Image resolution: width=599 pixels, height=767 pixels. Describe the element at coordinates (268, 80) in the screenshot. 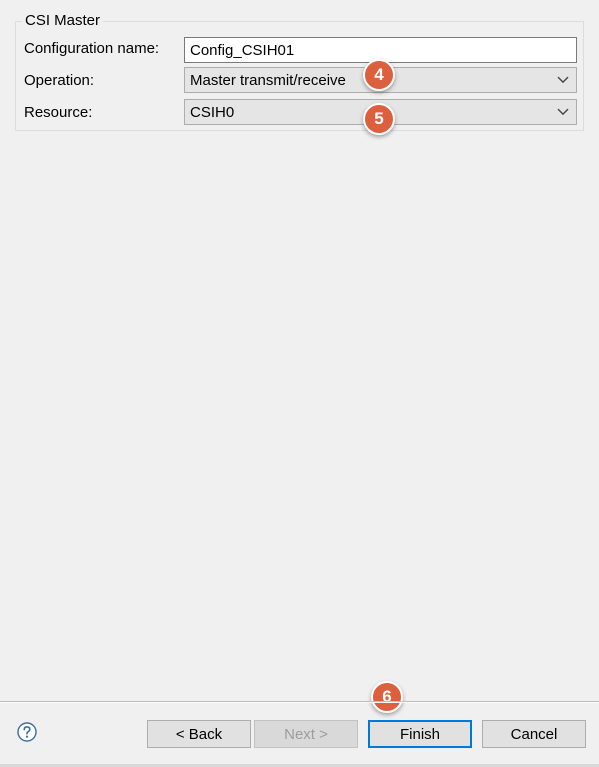

I see `operation-value: Master transmit/receive` at that location.